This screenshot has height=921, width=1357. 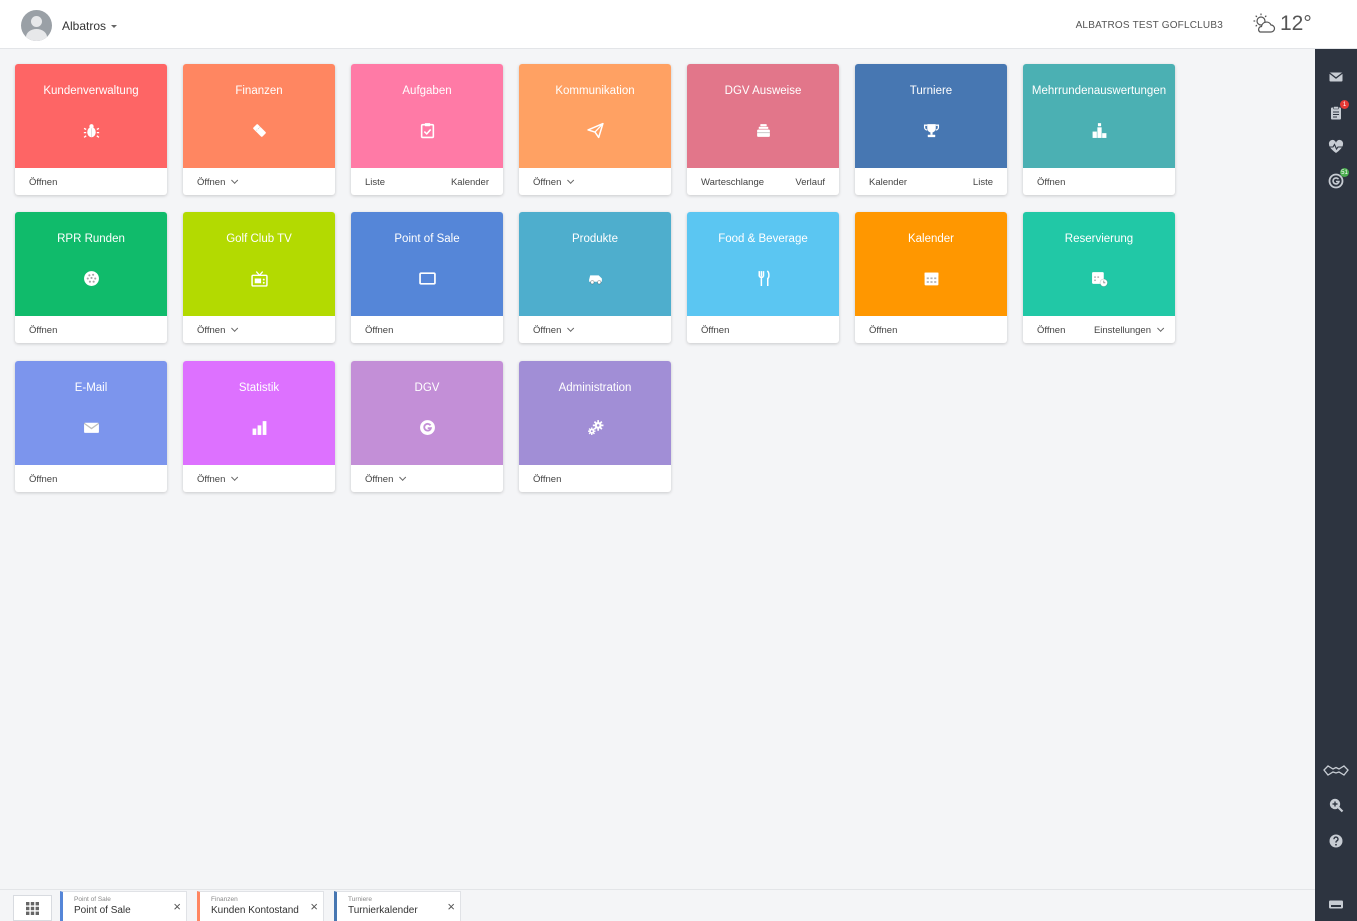 I want to click on app-grid-button, so click(x=32, y=908).